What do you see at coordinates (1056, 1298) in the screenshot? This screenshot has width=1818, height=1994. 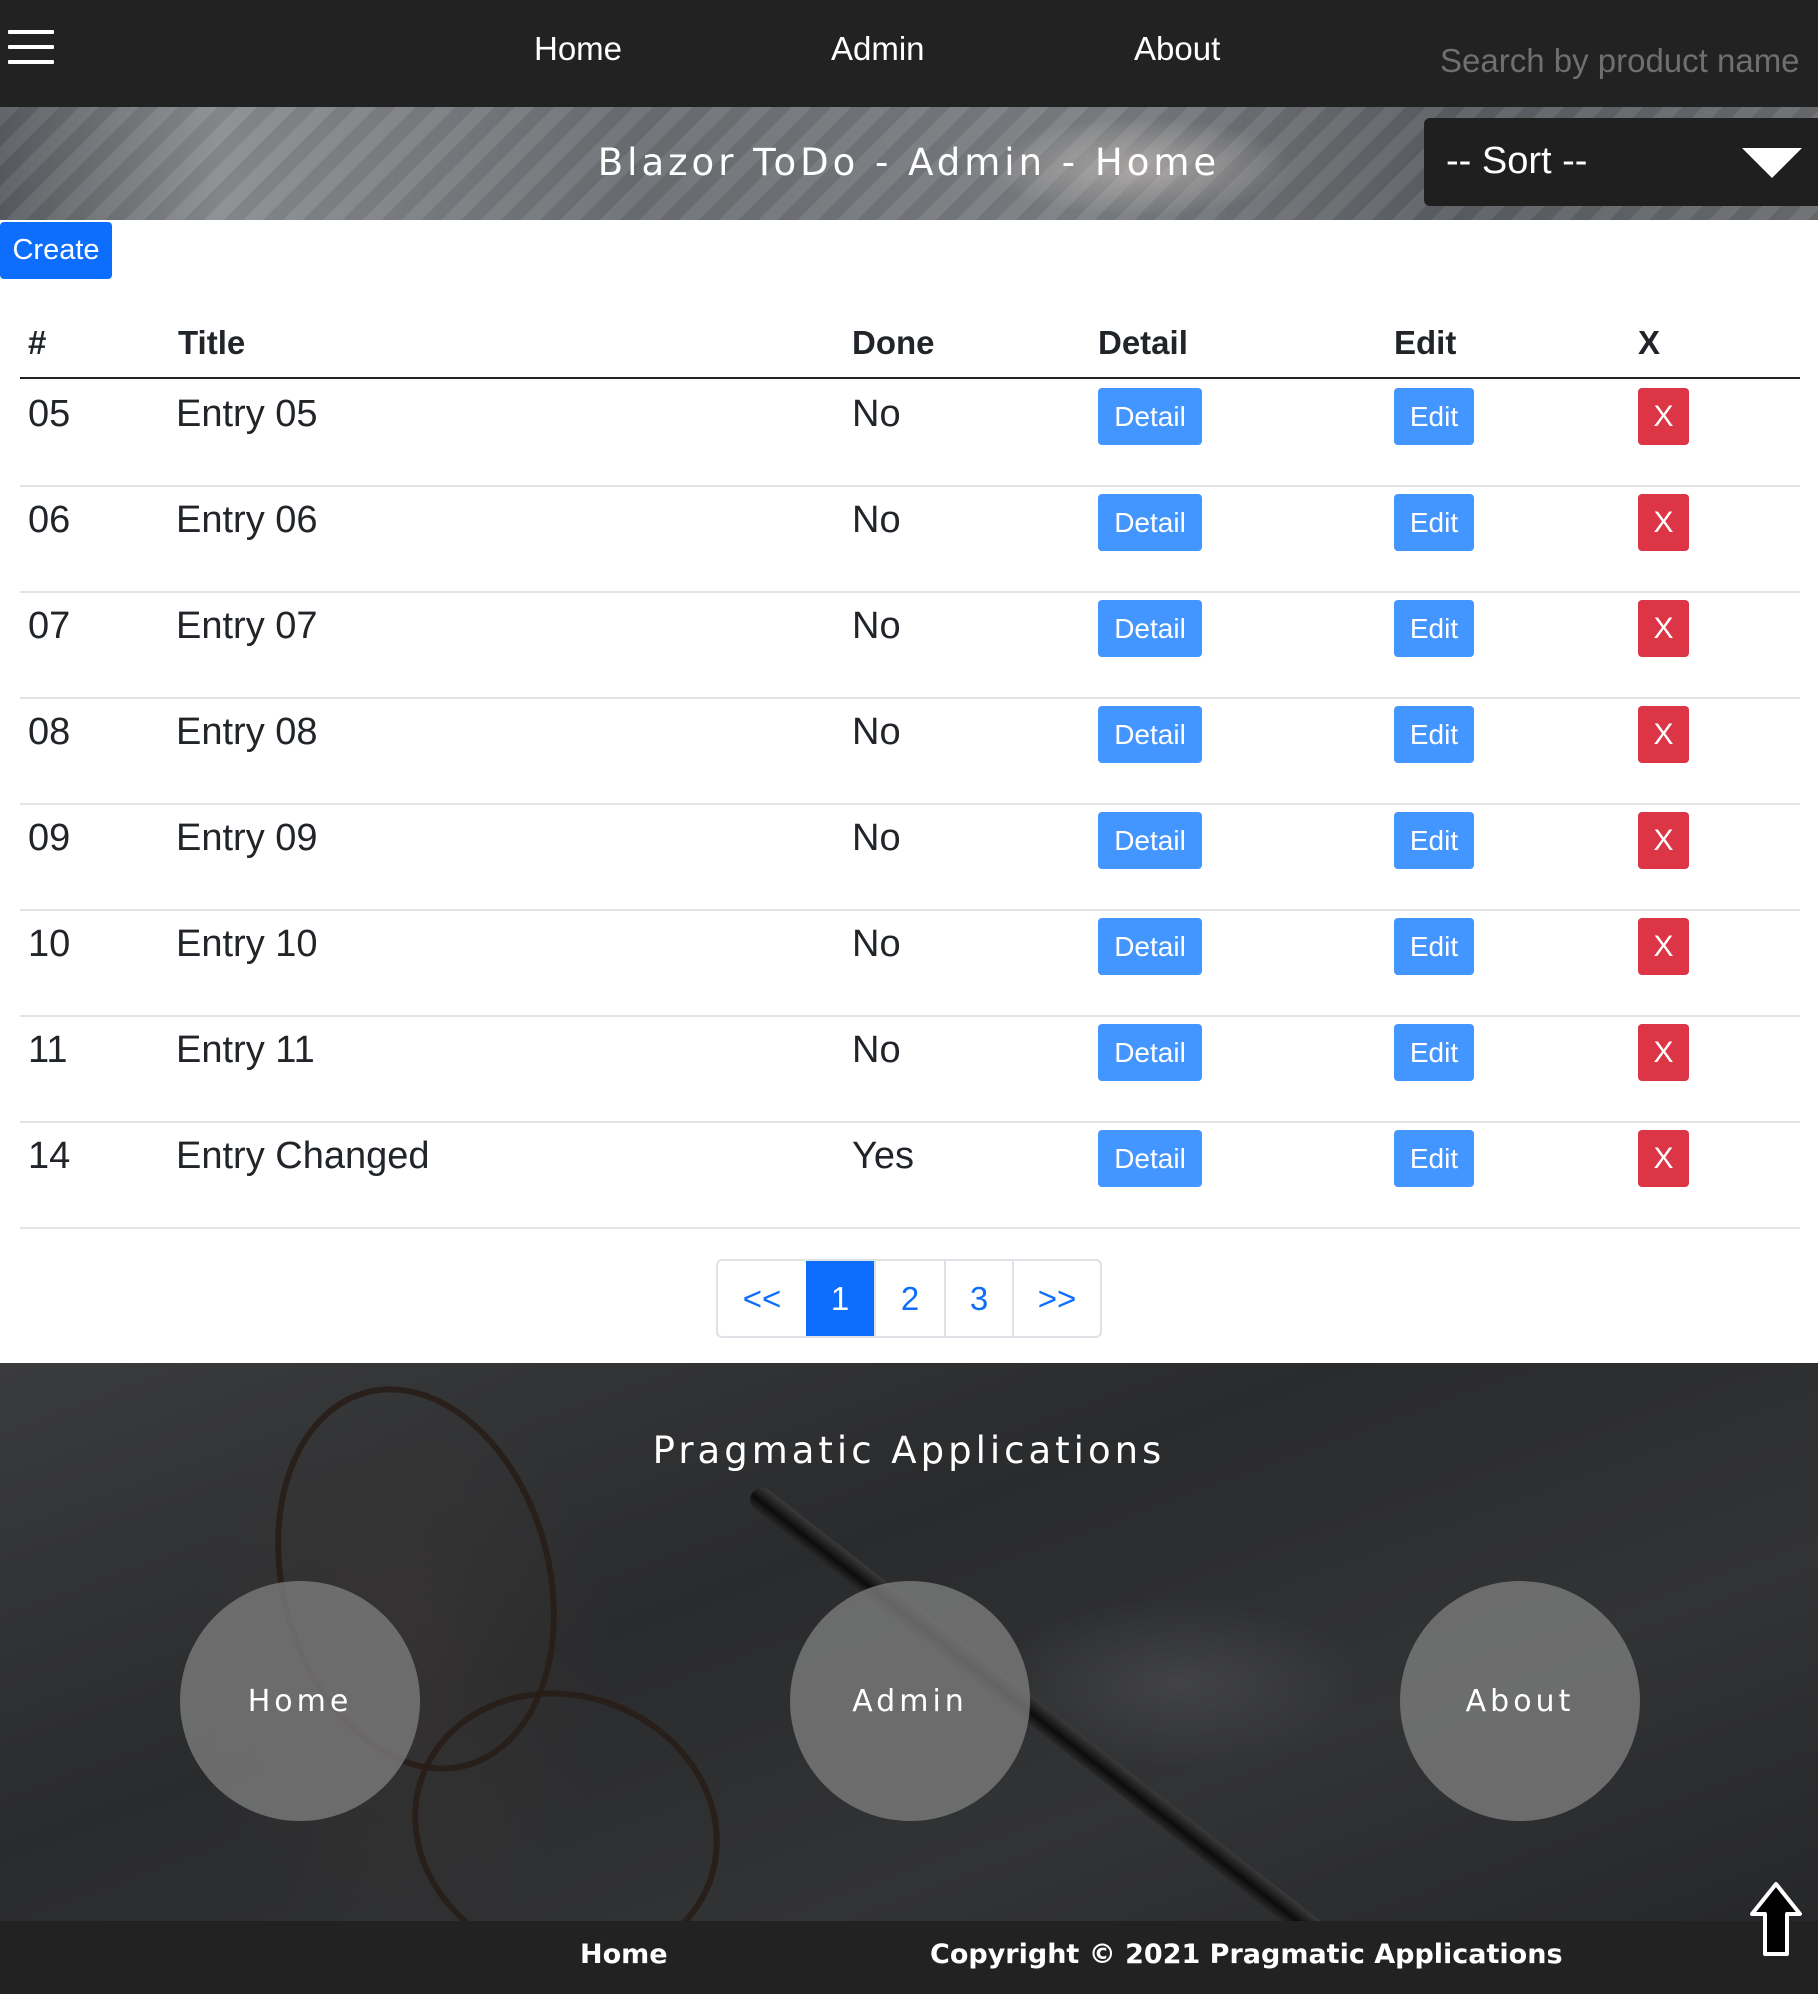 I see `page-next: >>` at bounding box center [1056, 1298].